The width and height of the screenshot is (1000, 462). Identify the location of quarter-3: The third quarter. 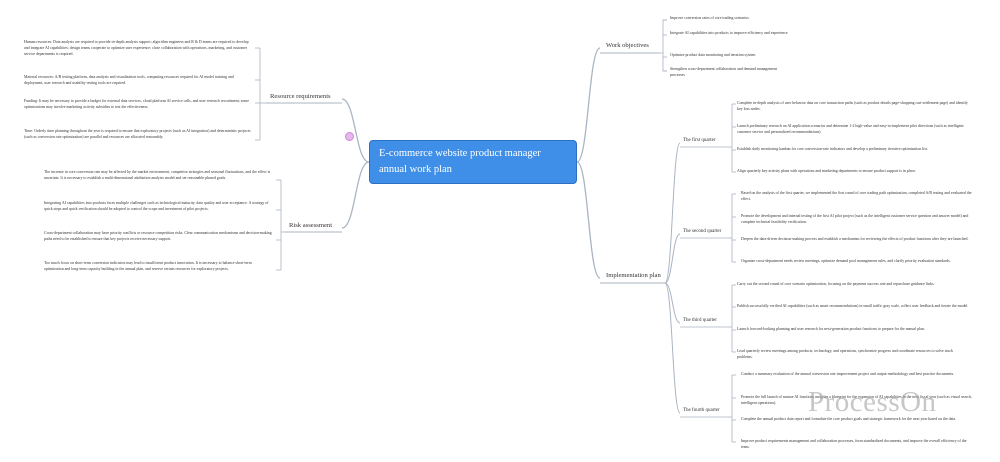
(700, 320).